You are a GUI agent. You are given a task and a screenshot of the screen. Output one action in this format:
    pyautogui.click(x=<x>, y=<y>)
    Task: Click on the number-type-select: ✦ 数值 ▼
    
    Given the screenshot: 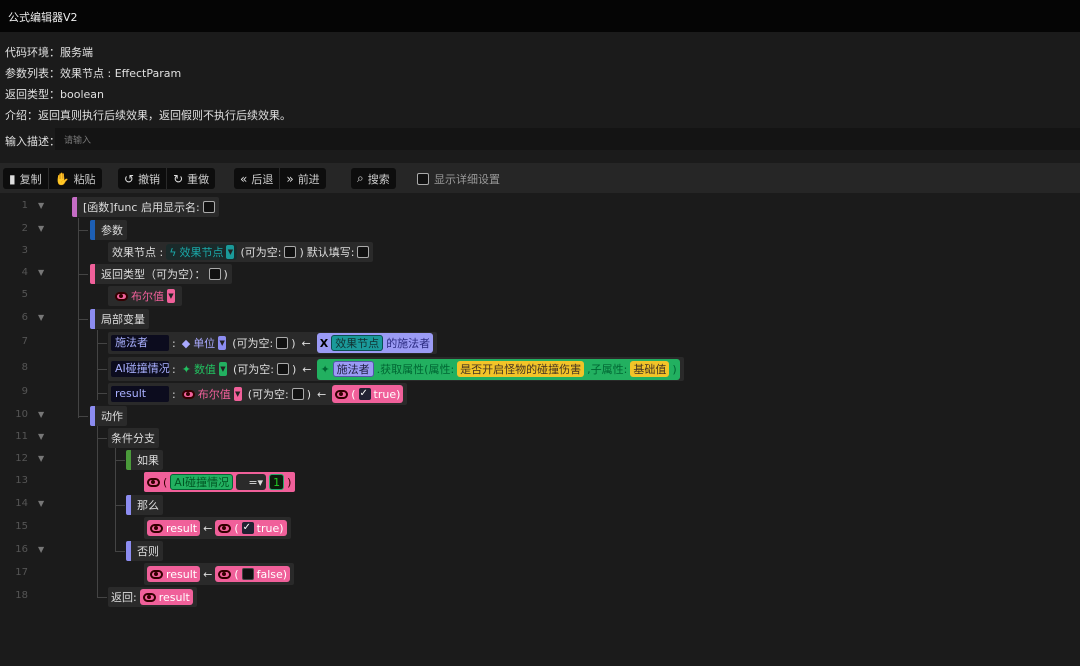 What is the action you would take?
    pyautogui.click(x=204, y=369)
    